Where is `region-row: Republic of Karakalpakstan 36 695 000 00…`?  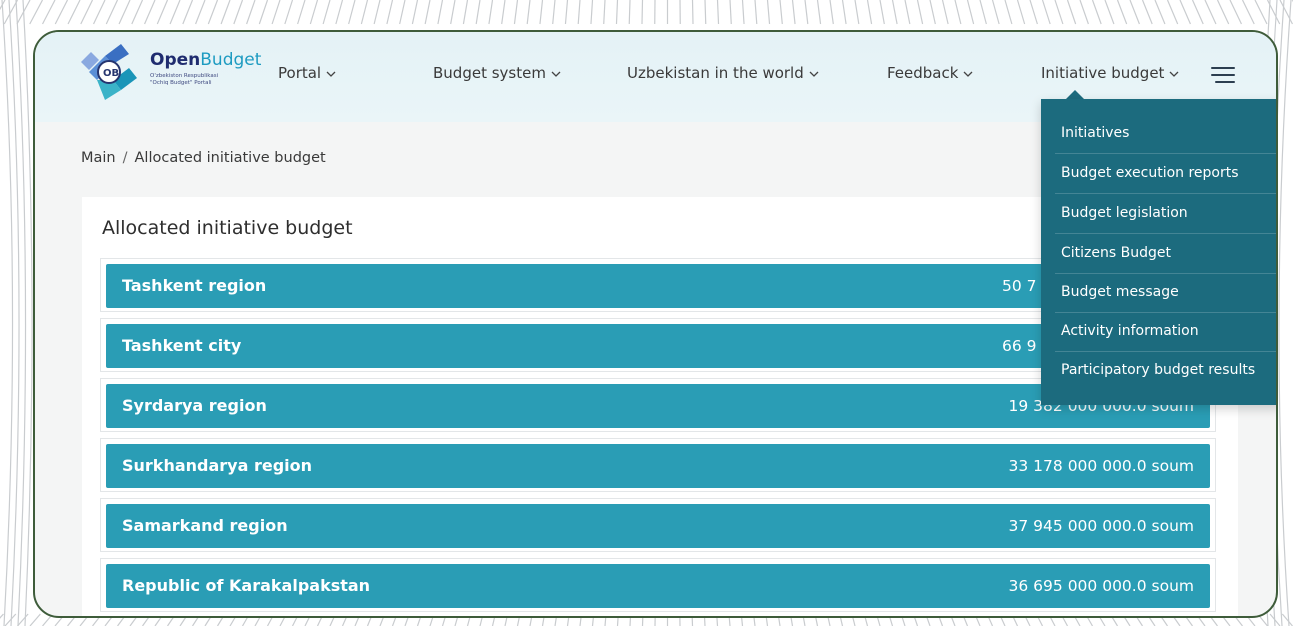
region-row: Republic of Karakalpakstan 36 695 000 00… is located at coordinates (658, 585).